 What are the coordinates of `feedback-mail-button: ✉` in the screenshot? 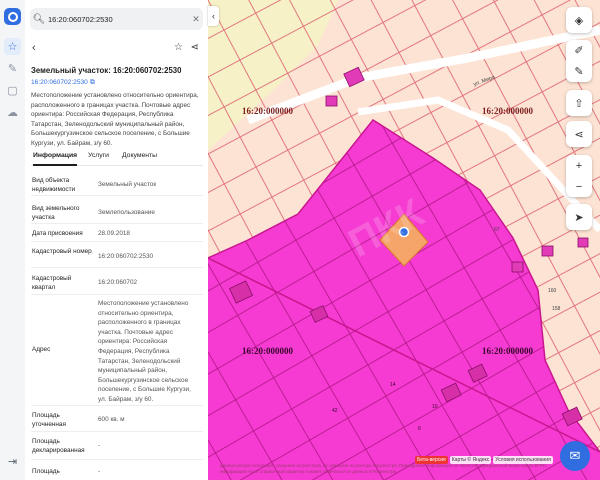 It's located at (575, 456).